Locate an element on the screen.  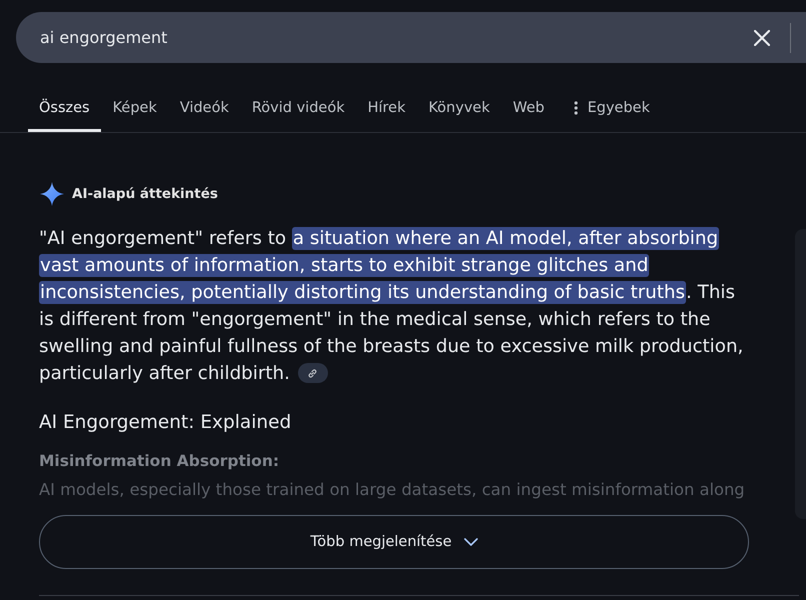
tab: Összes is located at coordinates (64, 97).